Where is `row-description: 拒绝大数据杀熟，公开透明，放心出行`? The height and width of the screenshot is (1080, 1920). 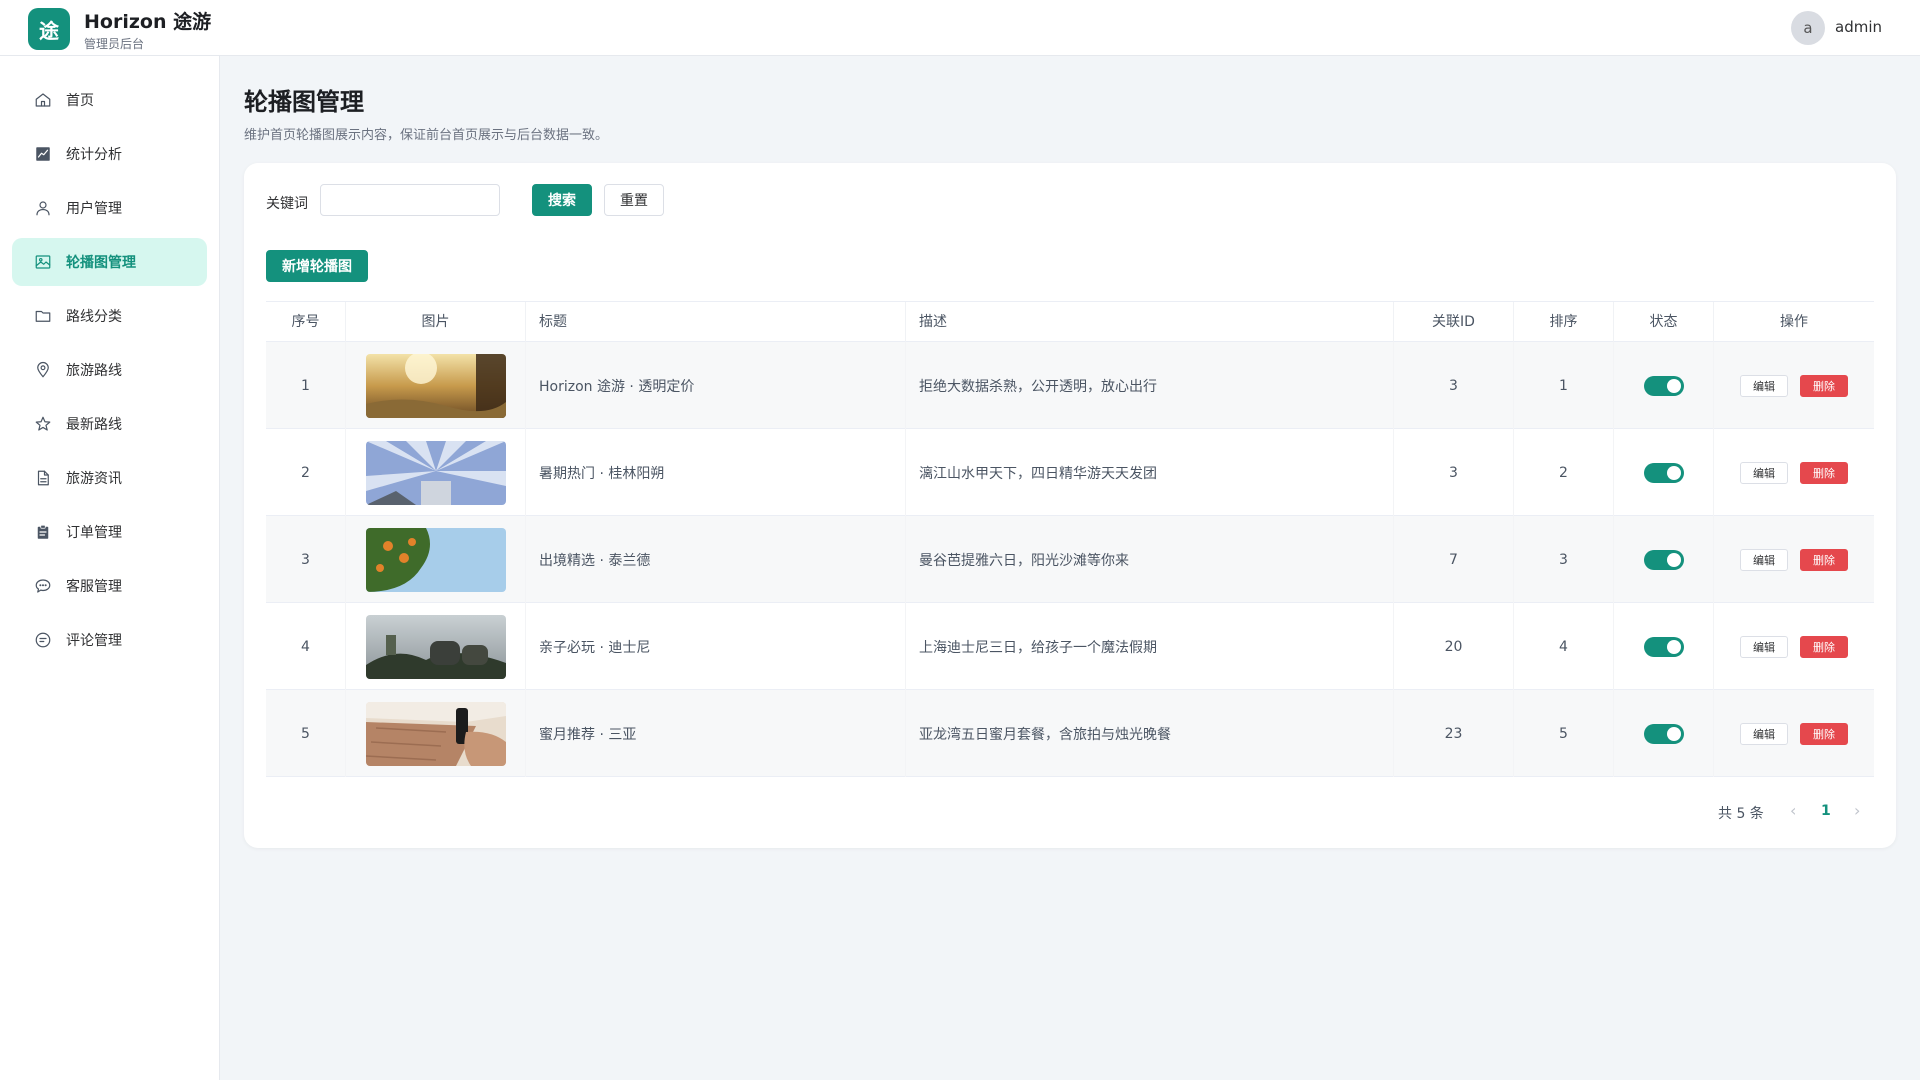
row-description: 拒绝大数据杀熟，公开透明，放心出行 is located at coordinates (1150, 385).